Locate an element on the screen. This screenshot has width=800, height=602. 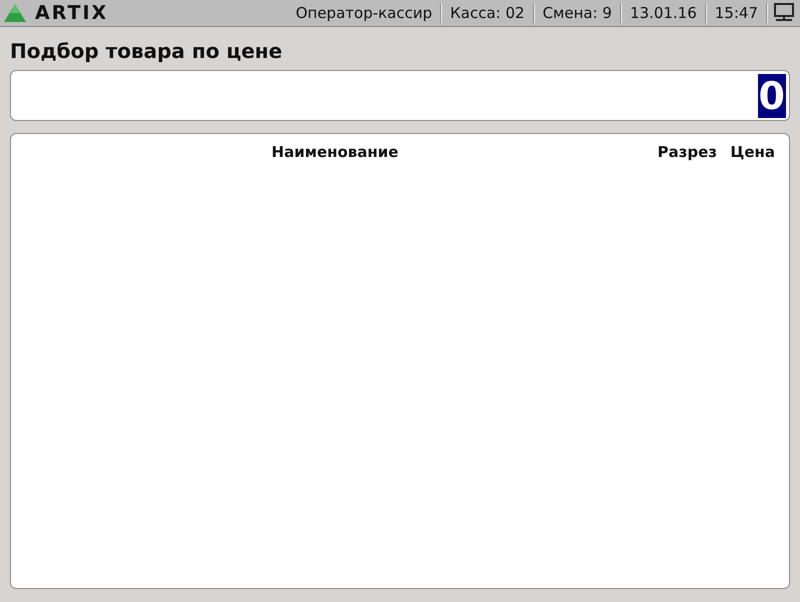
page-title: Подбор товара по цене is located at coordinates (147, 51).